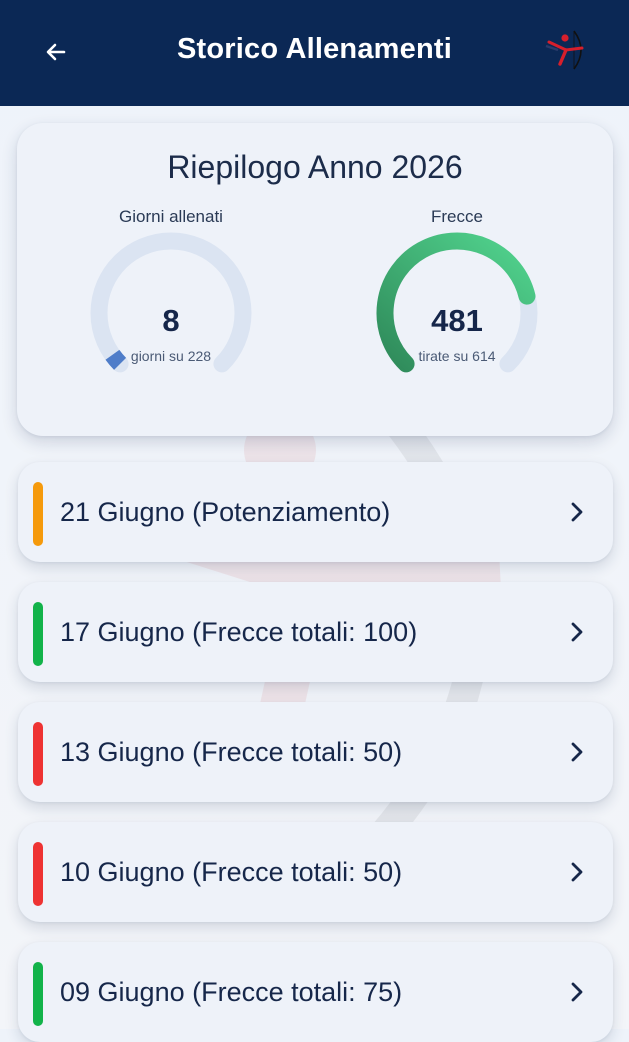 The height and width of the screenshot is (1042, 629). Describe the element at coordinates (225, 512) in the screenshot. I see `session-label: 21 Giugno (Potenziamento)` at that location.